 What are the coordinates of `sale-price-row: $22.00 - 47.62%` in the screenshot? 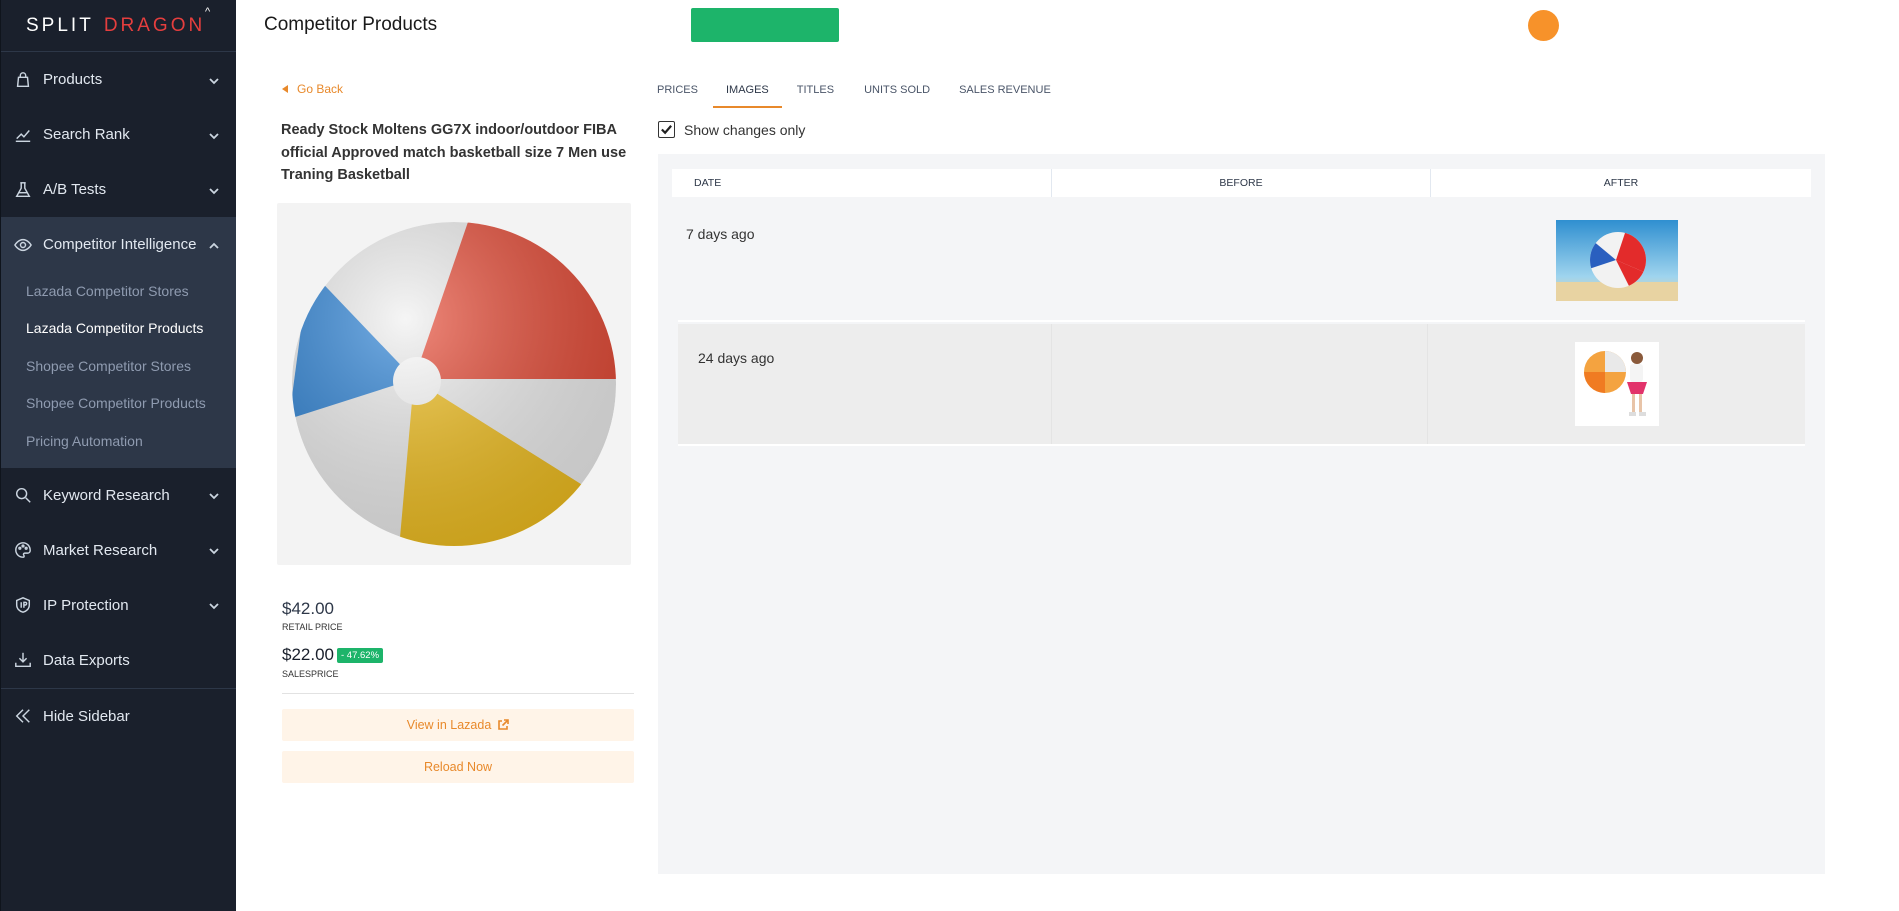 It's located at (333, 655).